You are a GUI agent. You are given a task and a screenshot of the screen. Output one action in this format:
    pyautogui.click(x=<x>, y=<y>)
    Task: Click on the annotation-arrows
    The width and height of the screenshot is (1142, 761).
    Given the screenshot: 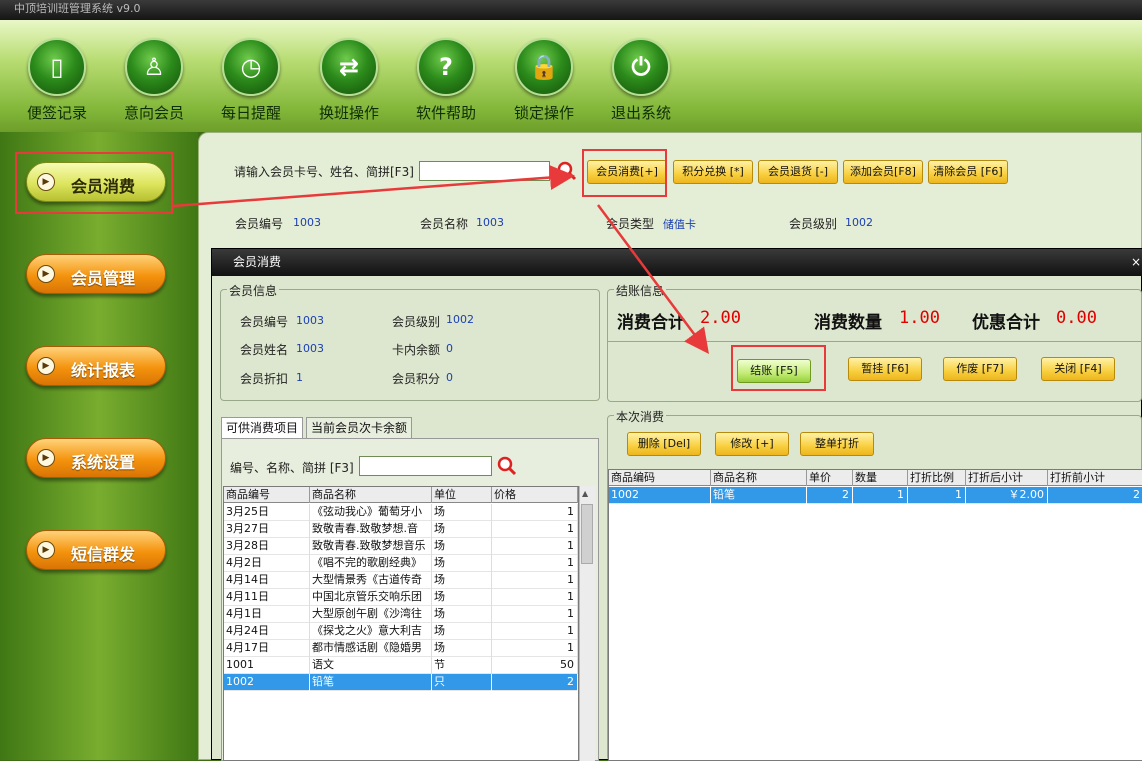 What is the action you would take?
    pyautogui.click(x=440, y=260)
    